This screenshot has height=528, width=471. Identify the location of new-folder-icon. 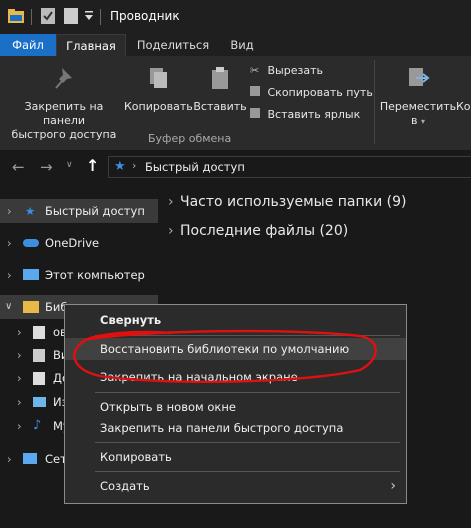
(71, 16).